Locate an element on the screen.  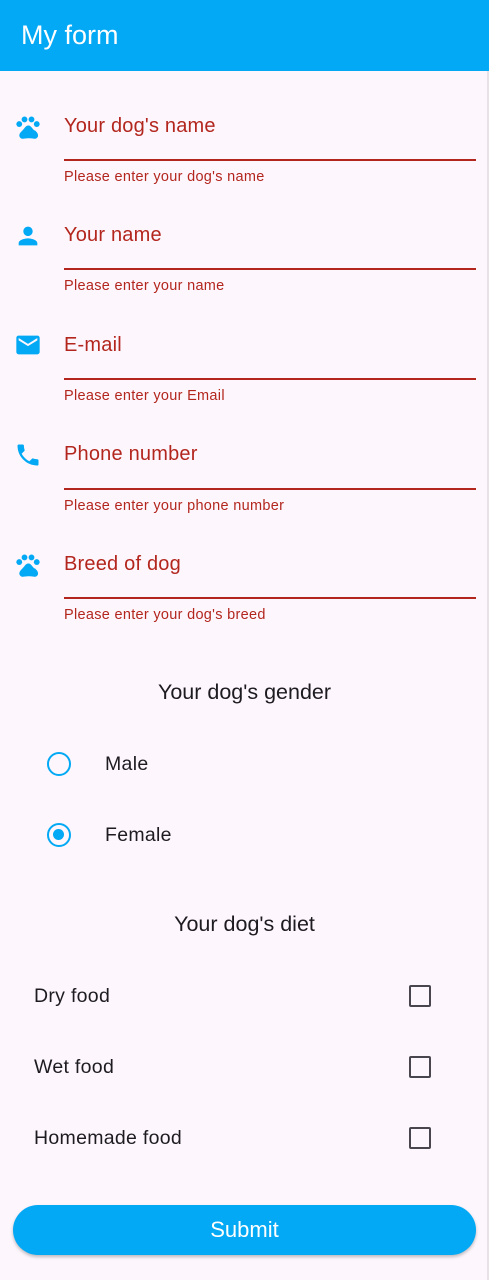
diet-option-dry: Dry food is located at coordinates (244, 1013).